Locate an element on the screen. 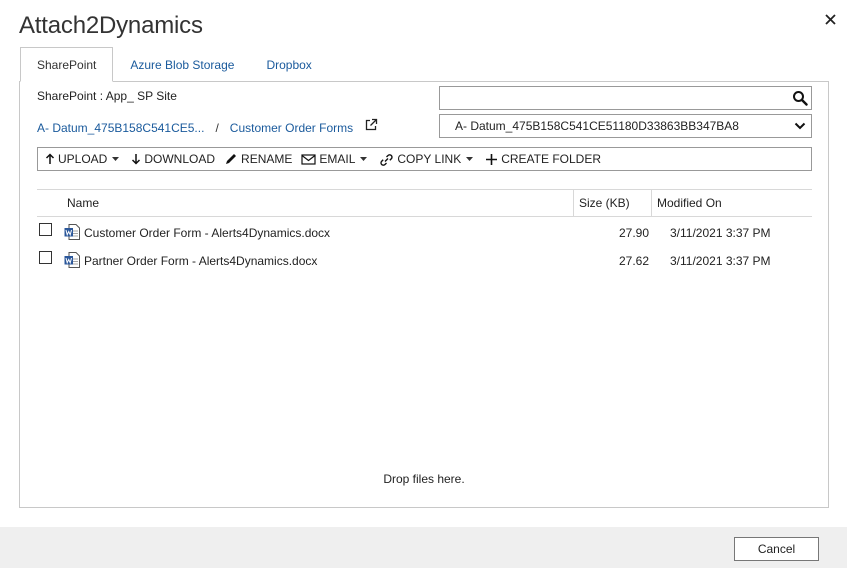 The height and width of the screenshot is (568, 847). upload-button: UPLOAD is located at coordinates (83, 159).